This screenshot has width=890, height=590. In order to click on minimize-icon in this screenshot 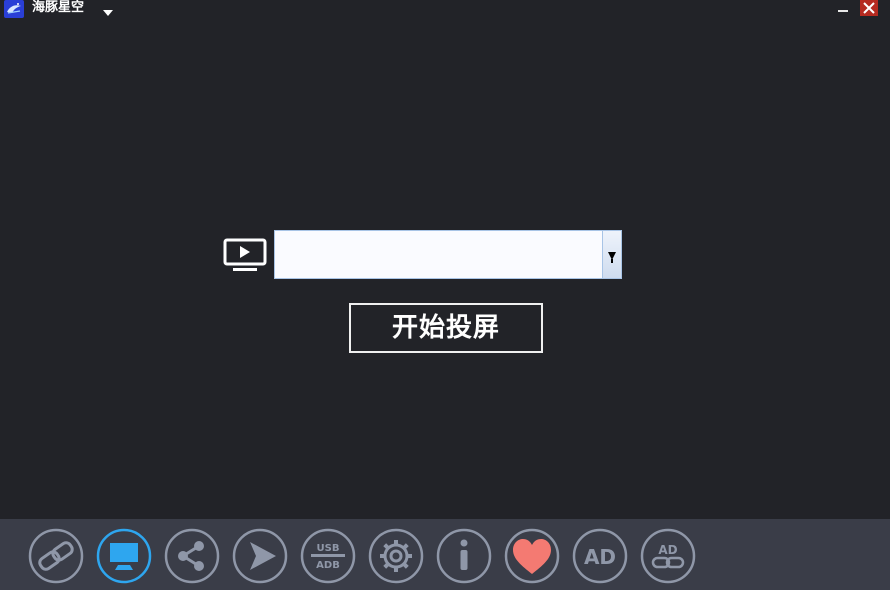, I will do `click(843, 11)`.